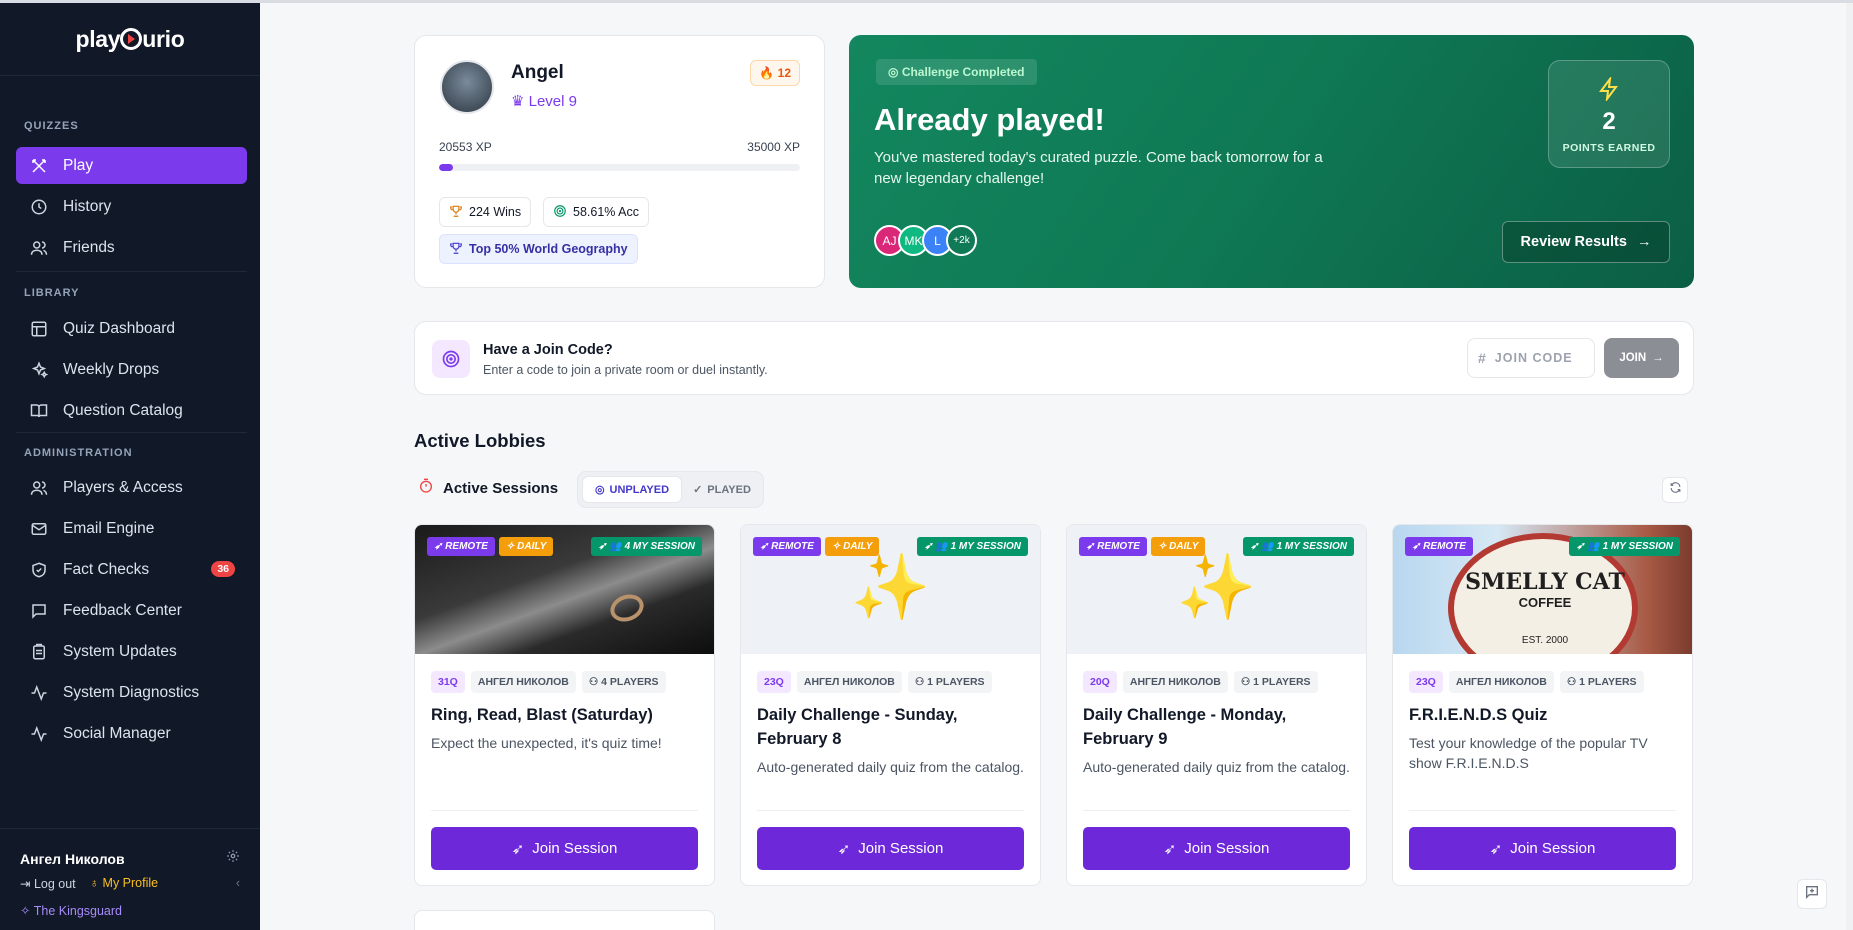  What do you see at coordinates (39, 248) in the screenshot?
I see `users-icon` at bounding box center [39, 248].